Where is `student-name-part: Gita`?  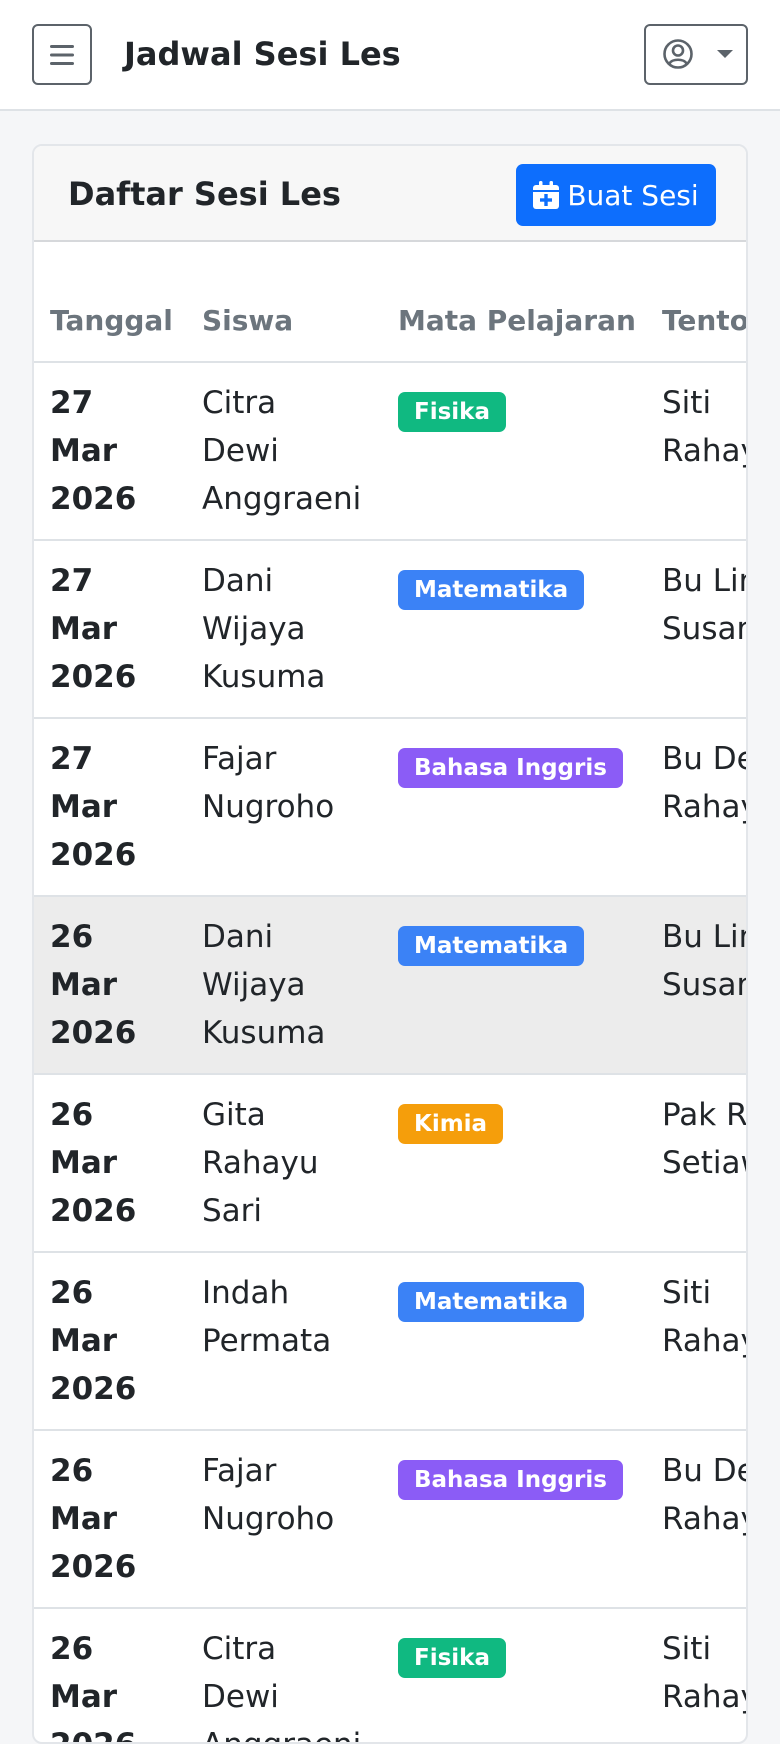
student-name-part: Gita is located at coordinates (234, 1115).